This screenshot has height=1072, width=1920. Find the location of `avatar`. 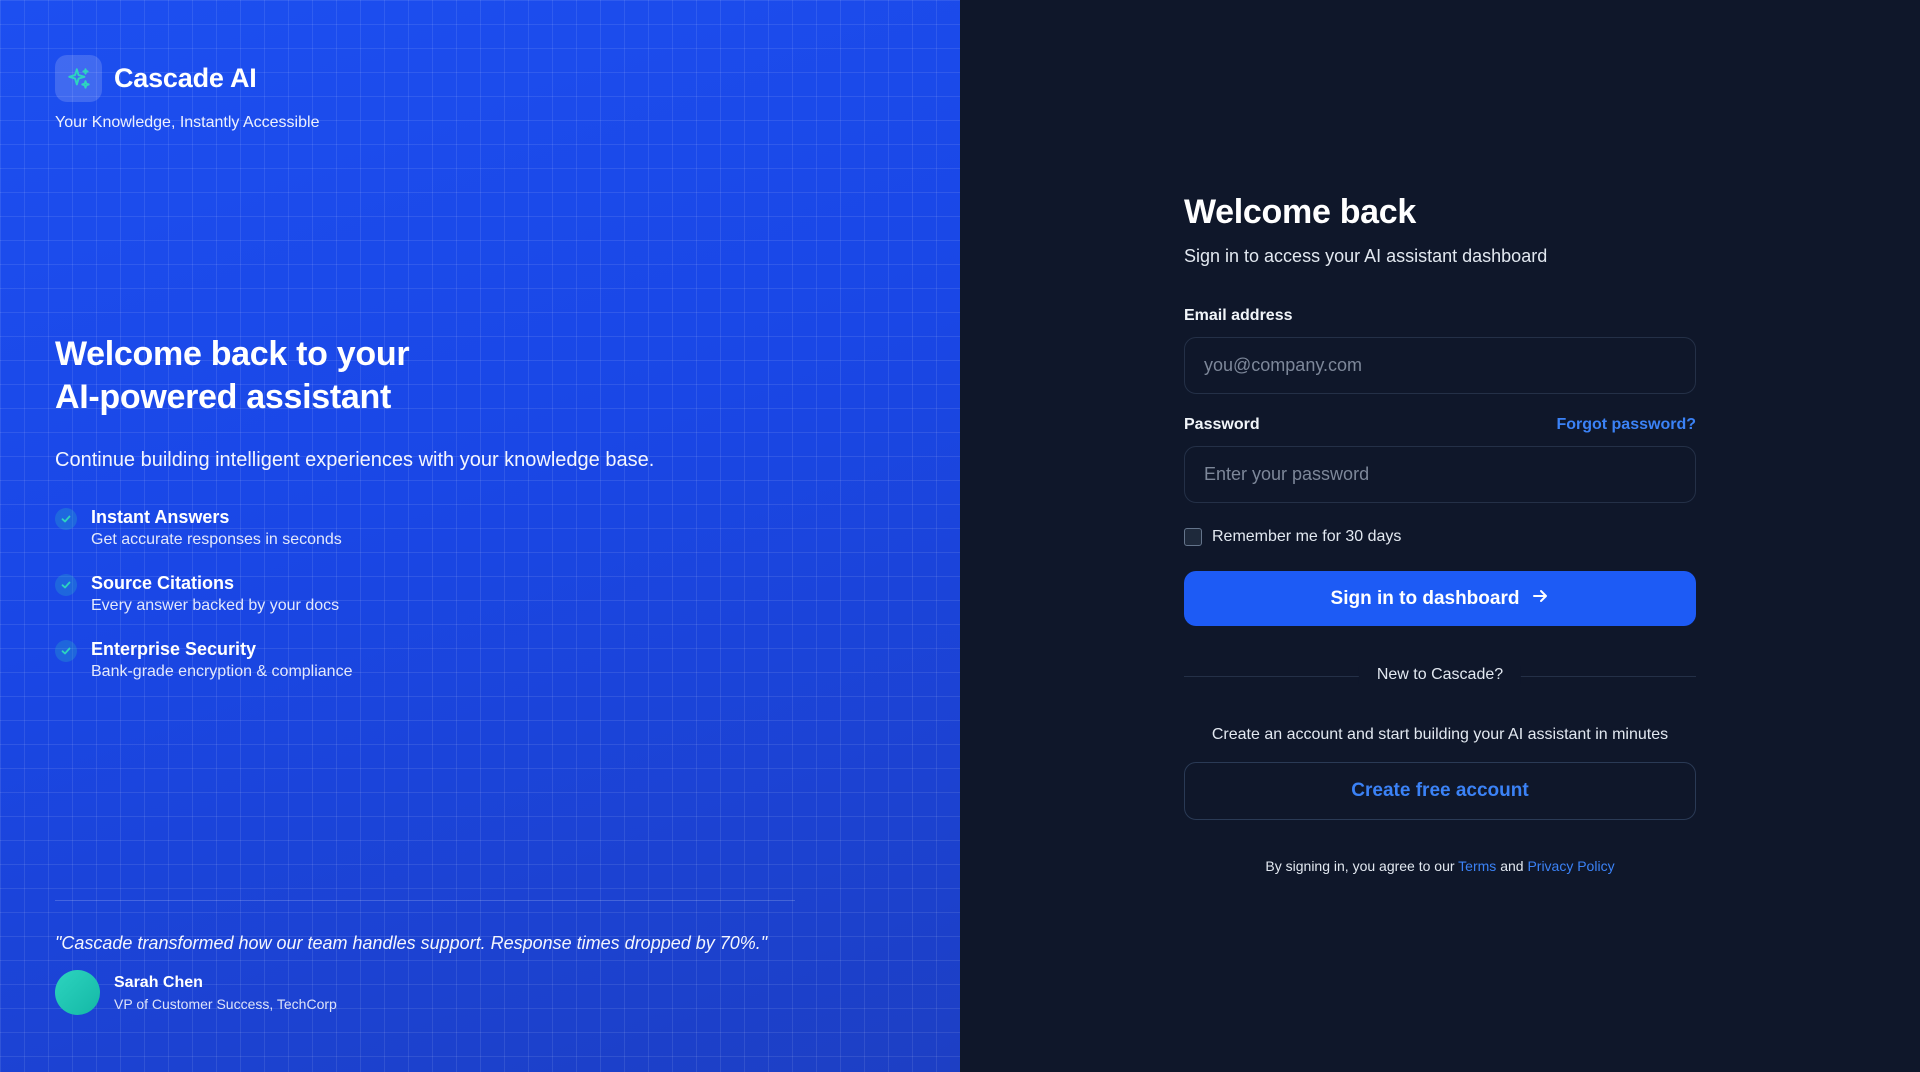

avatar is located at coordinates (77, 992).